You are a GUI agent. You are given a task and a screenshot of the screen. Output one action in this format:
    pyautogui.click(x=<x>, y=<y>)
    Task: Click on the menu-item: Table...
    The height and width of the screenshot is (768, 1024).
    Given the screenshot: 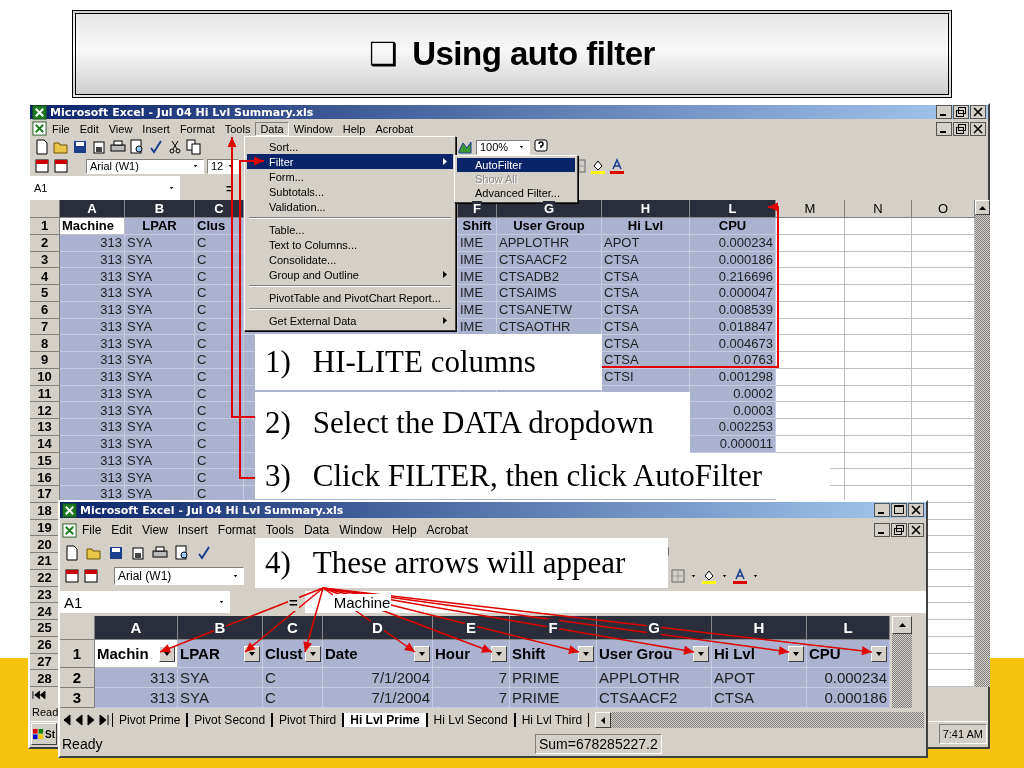 What is the action you would take?
    pyautogui.click(x=350, y=229)
    